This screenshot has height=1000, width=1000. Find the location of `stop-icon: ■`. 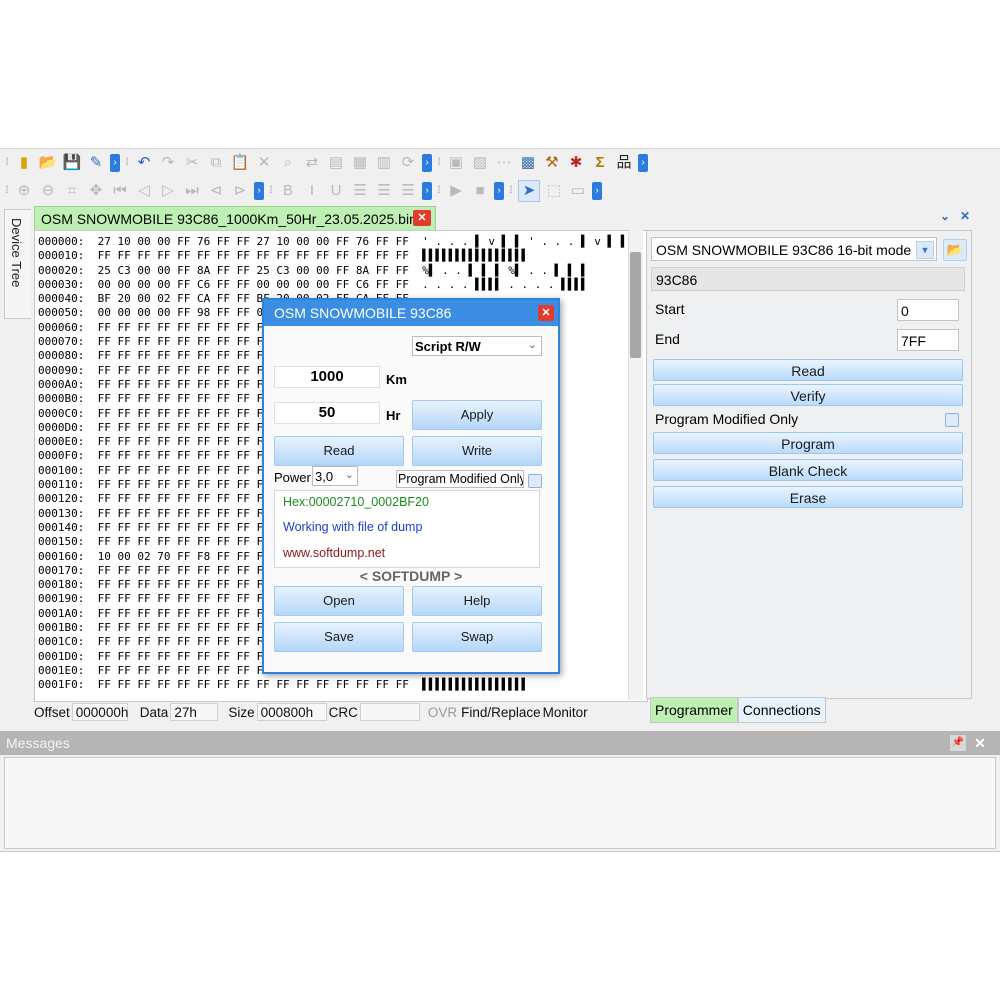

stop-icon: ■ is located at coordinates (480, 191).